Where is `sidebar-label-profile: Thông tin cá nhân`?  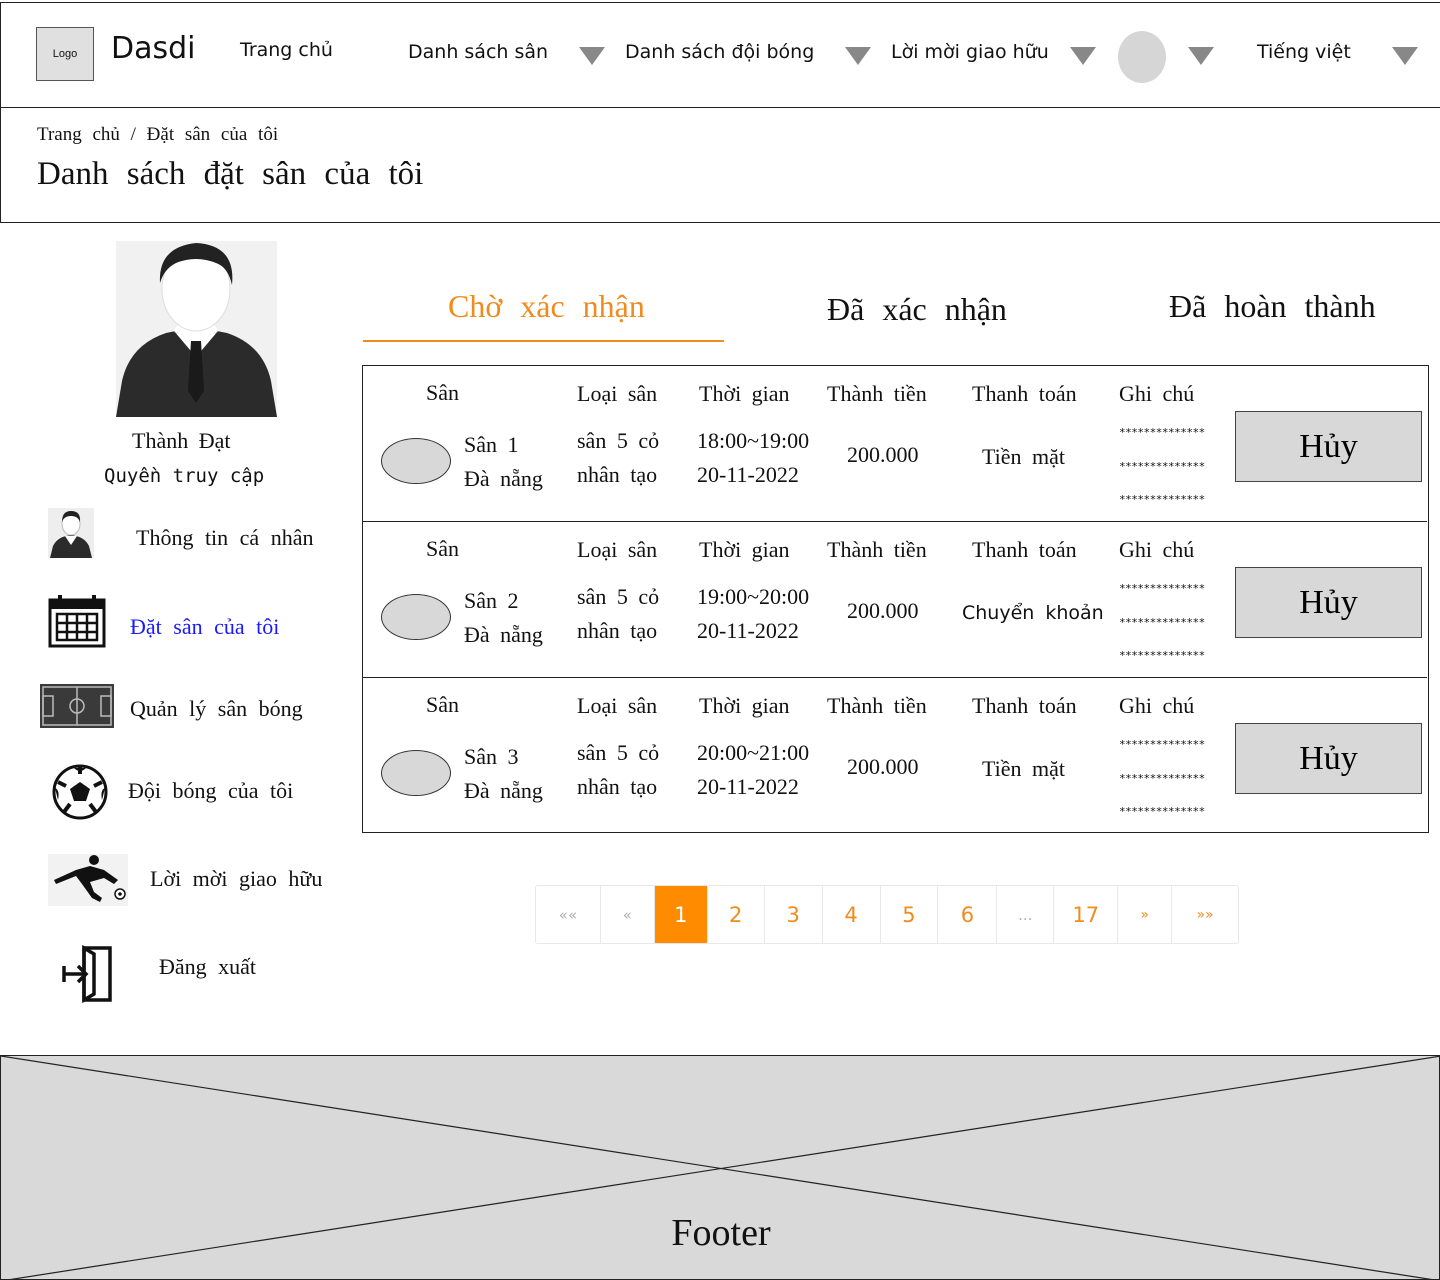 sidebar-label-profile: Thông tin cá nhân is located at coordinates (225, 537).